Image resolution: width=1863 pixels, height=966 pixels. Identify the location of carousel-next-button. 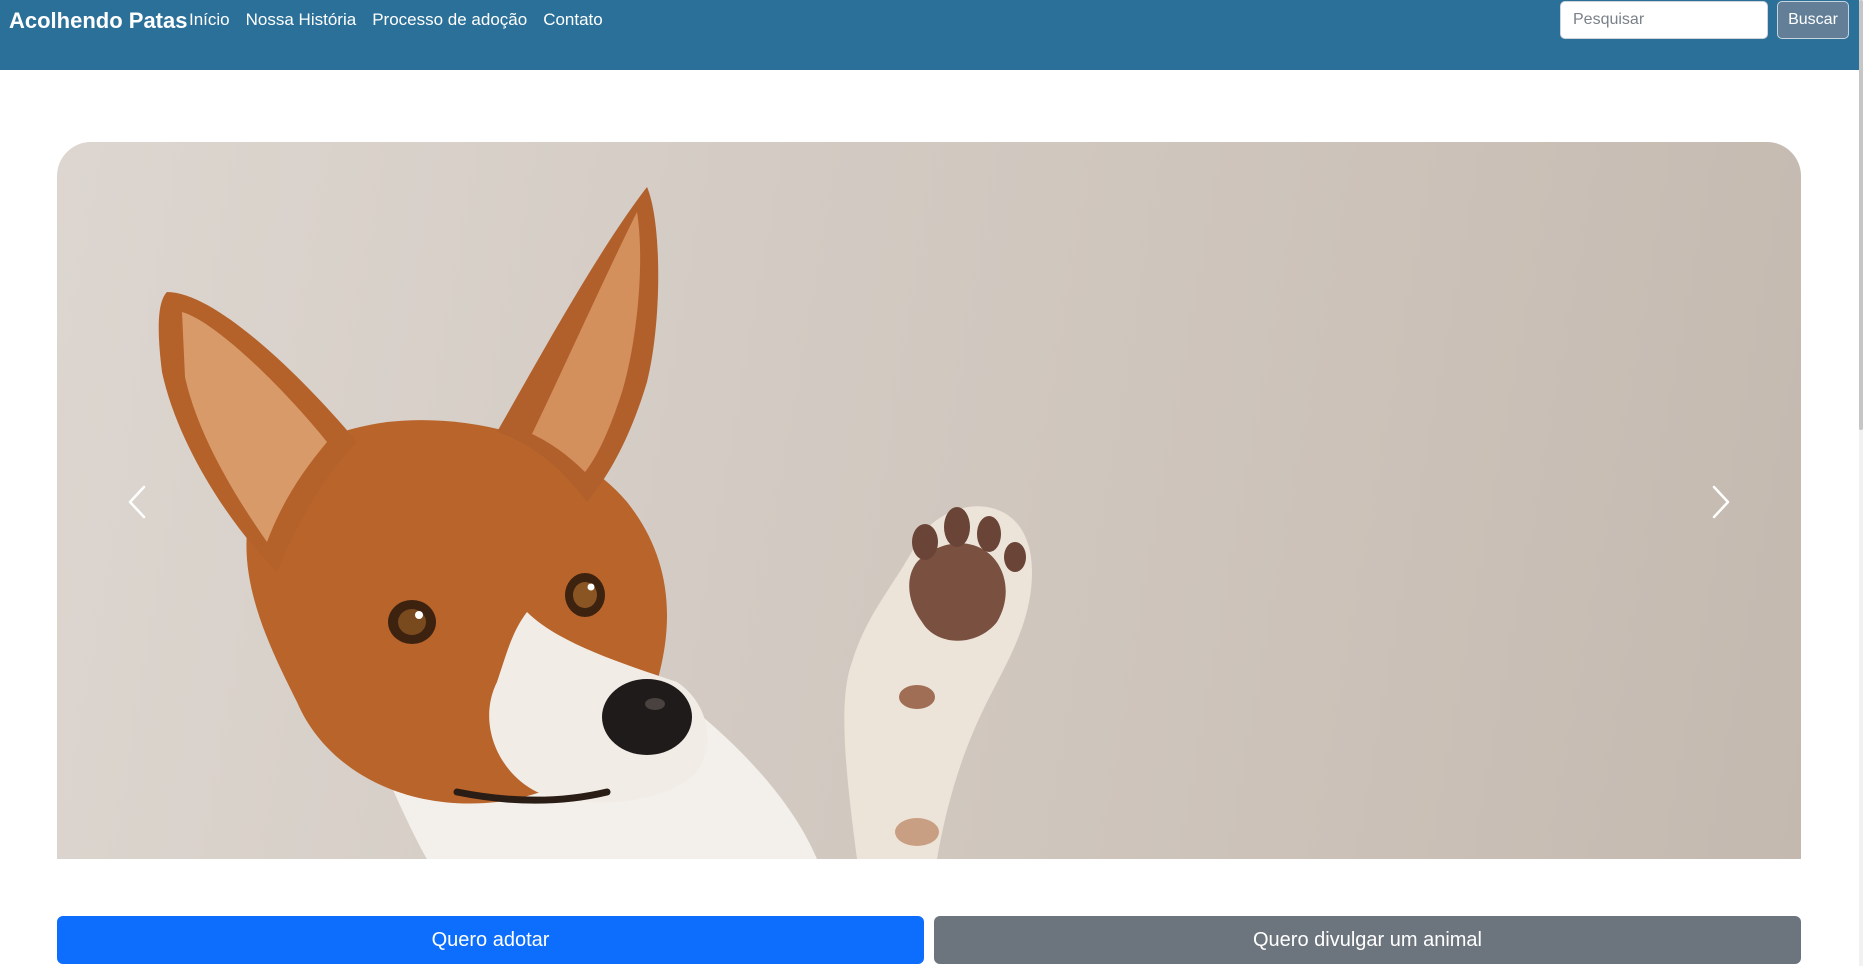
(1721, 502).